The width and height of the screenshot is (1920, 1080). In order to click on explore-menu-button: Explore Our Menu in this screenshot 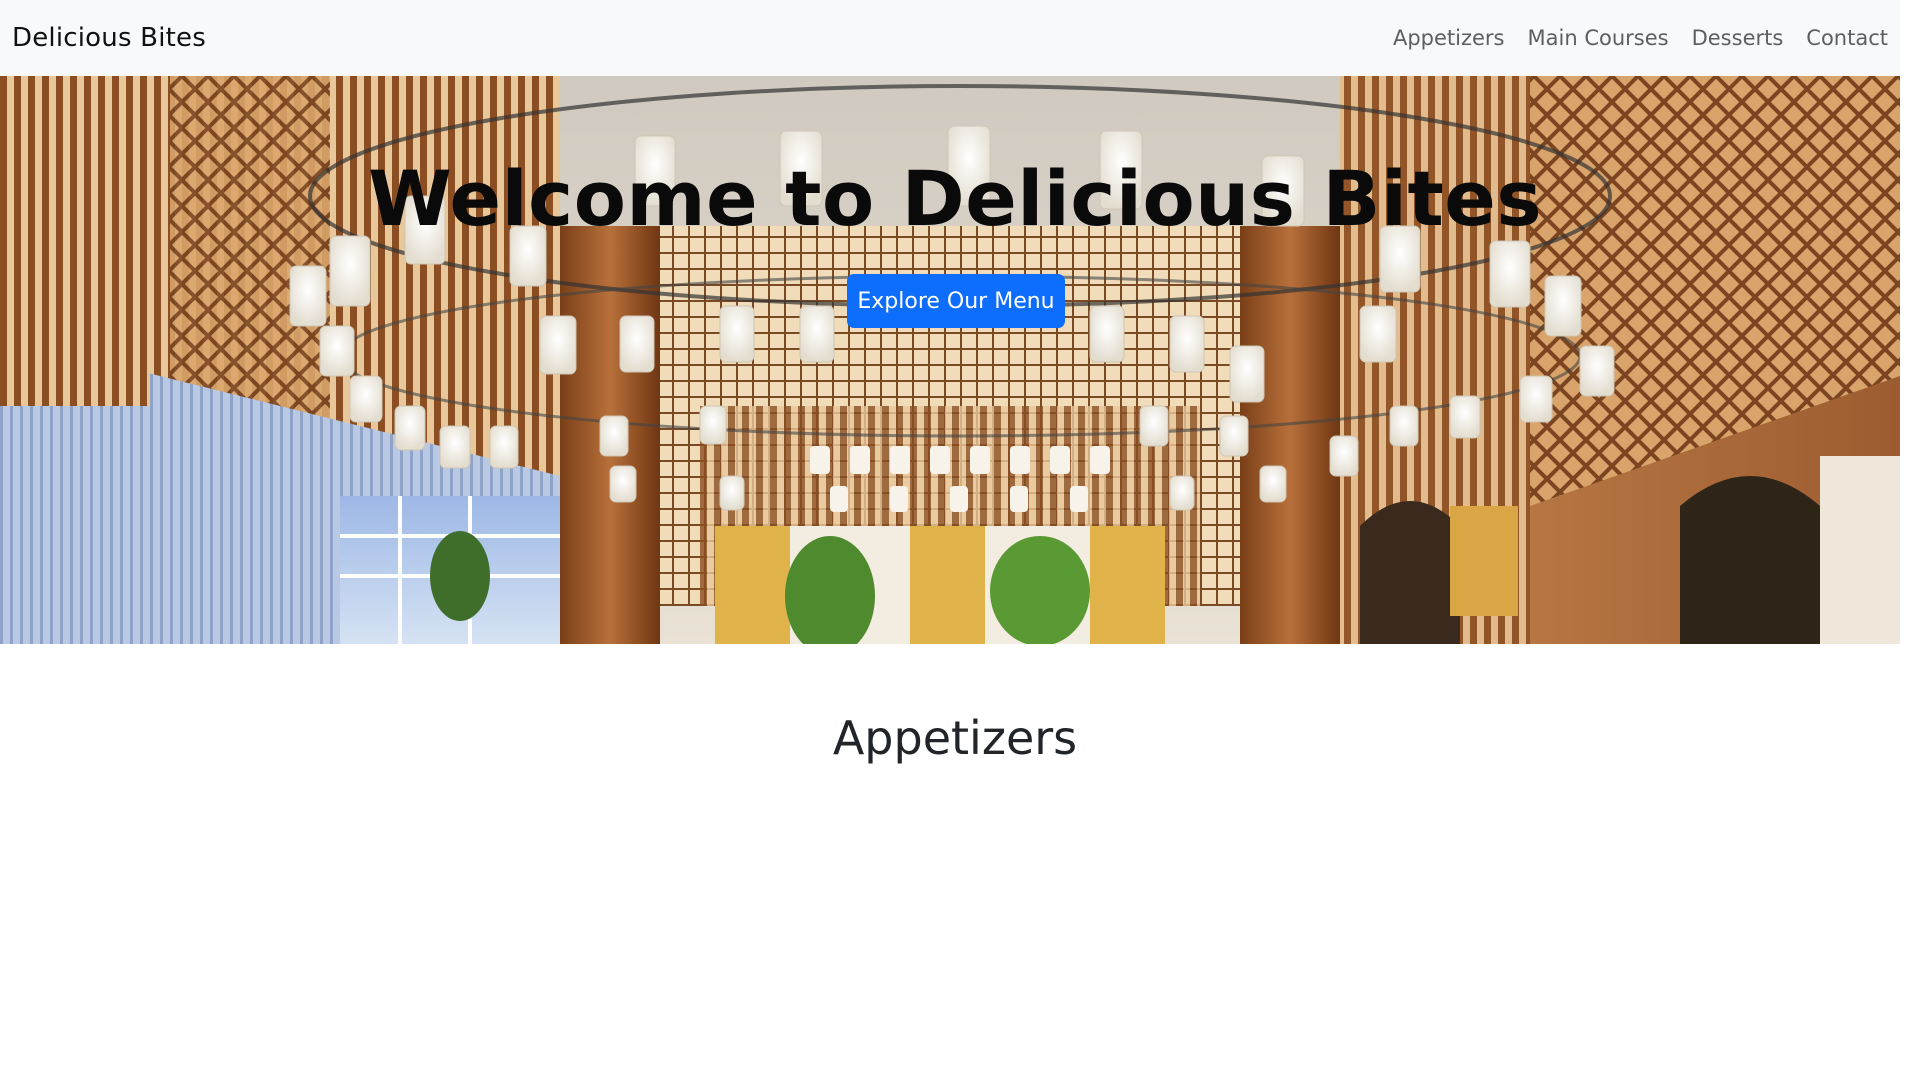, I will do `click(956, 301)`.